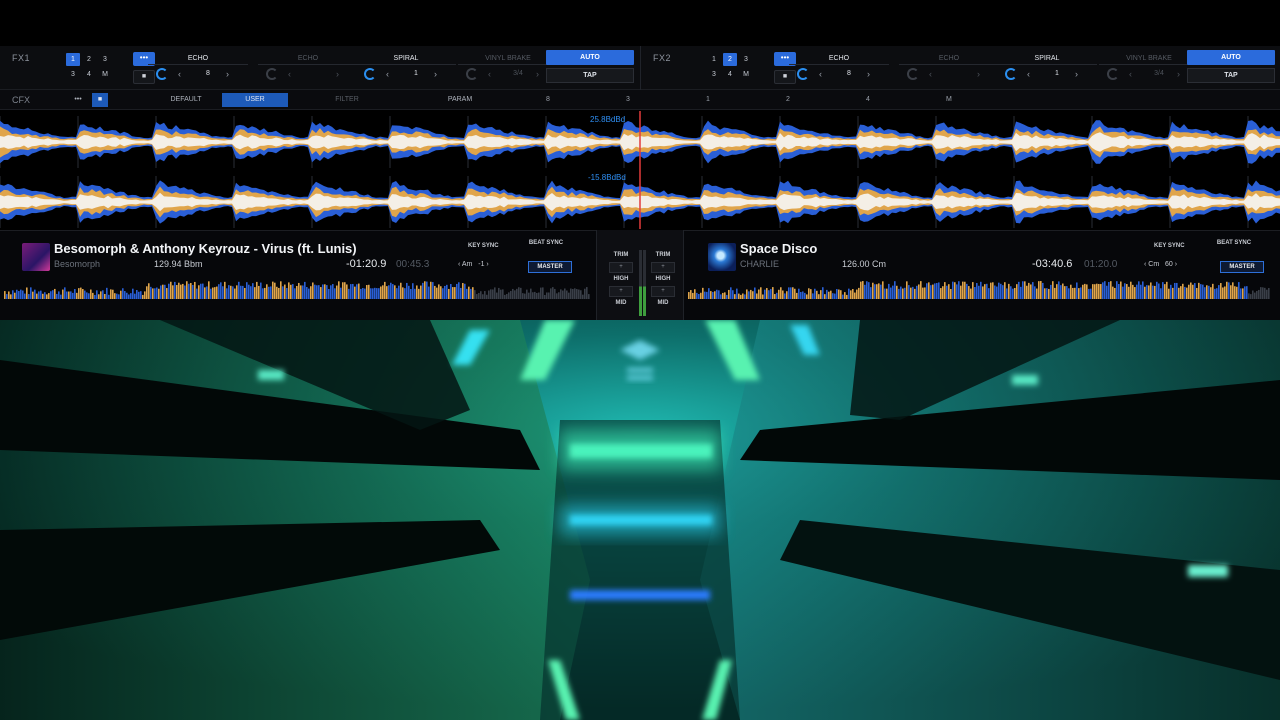  Describe the element at coordinates (78, 100) in the screenshot. I see `cfx-button: •••` at that location.